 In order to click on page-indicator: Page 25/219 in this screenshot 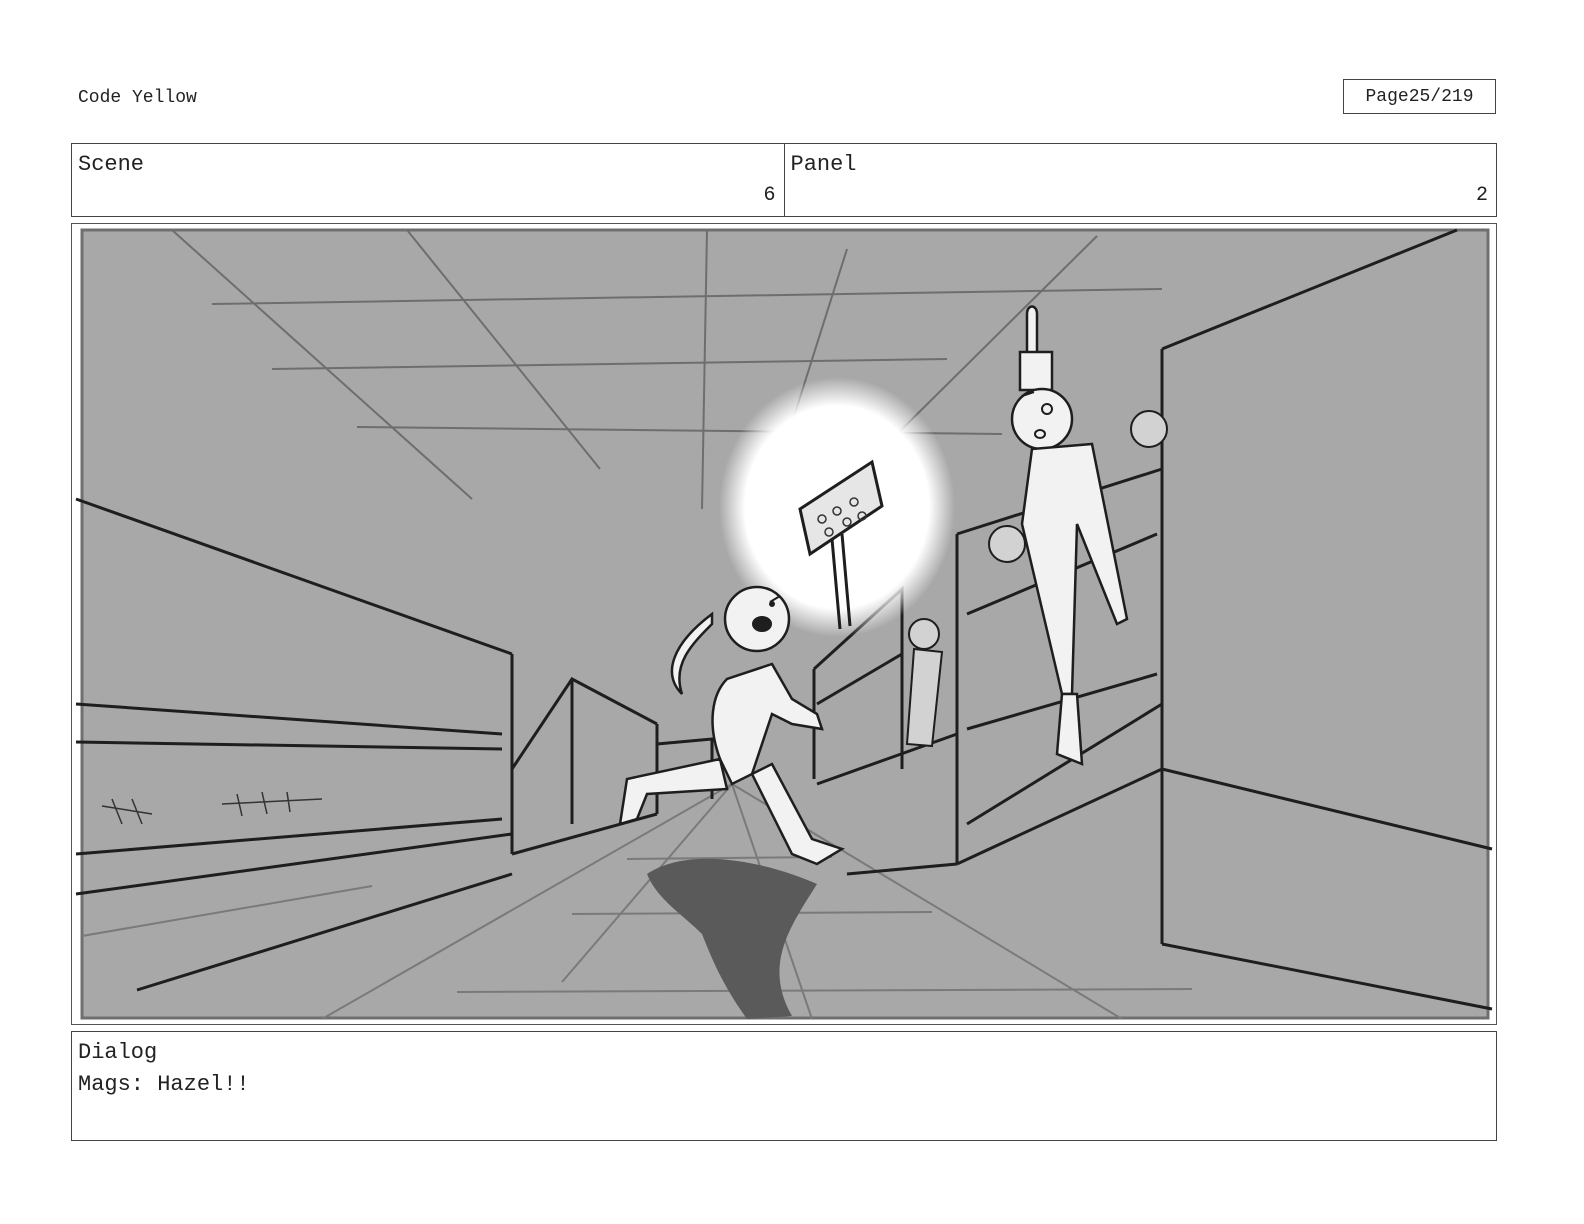, I will do `click(1419, 96)`.